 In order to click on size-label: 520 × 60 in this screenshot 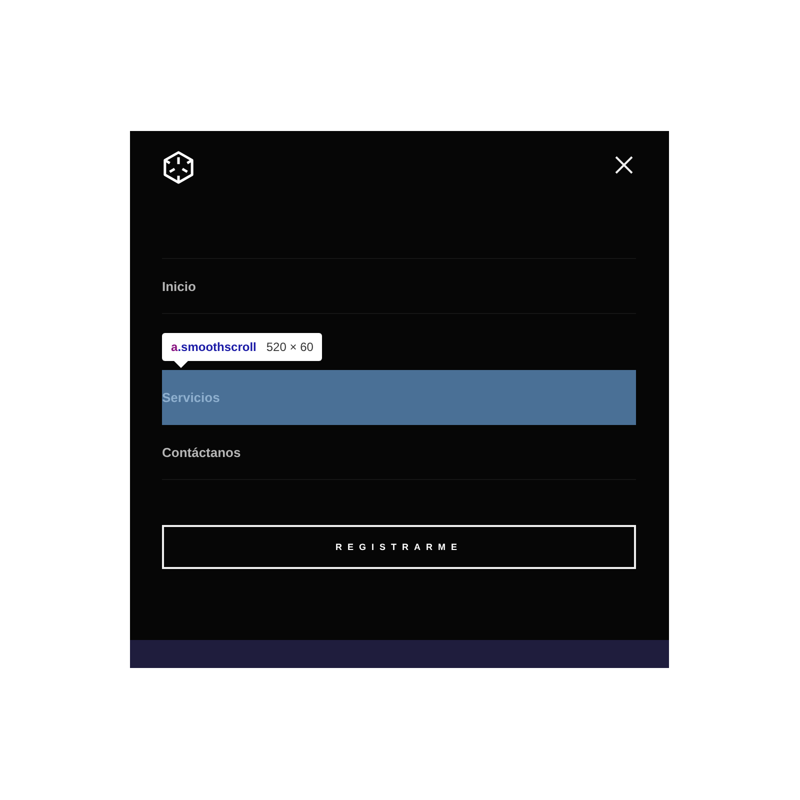, I will do `click(290, 347)`.